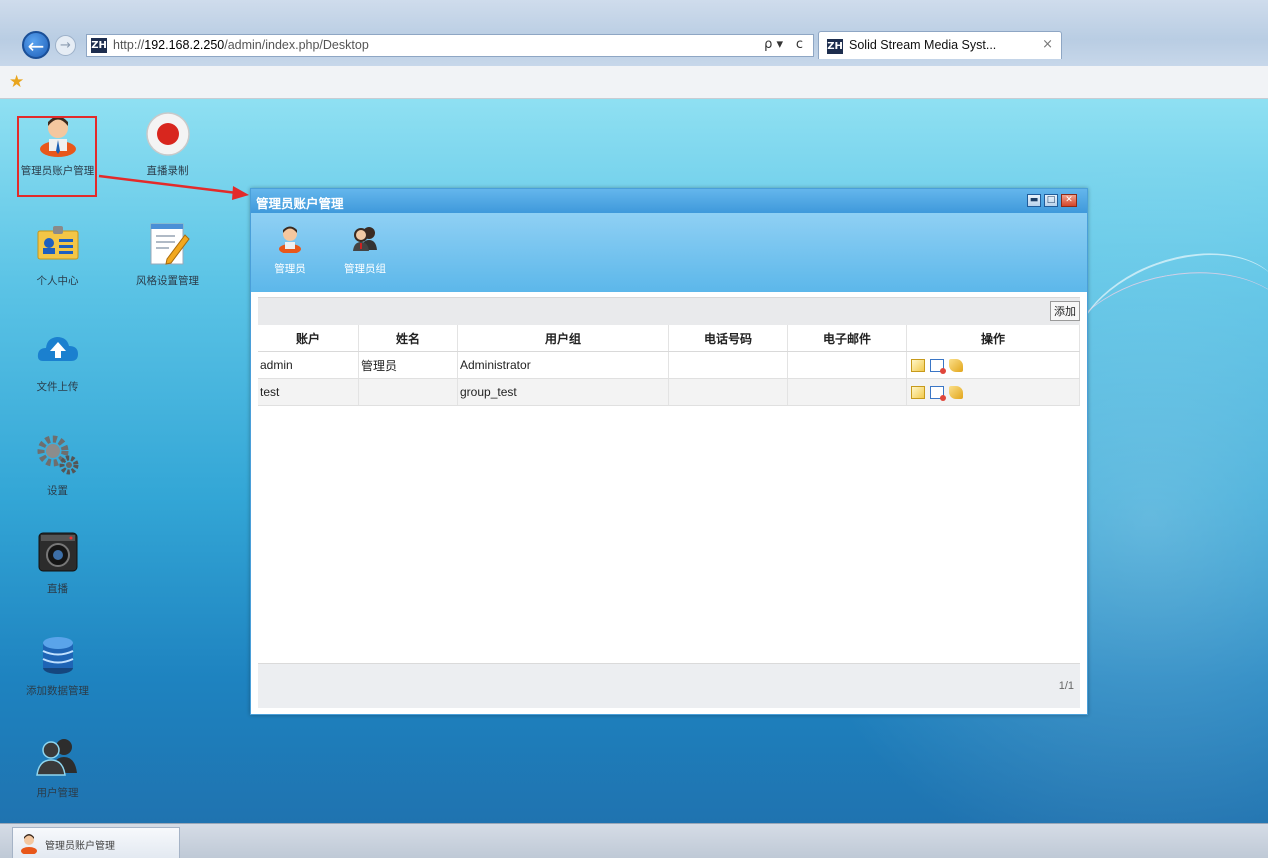 The width and height of the screenshot is (1268, 858). I want to click on cloud-upload-icon, so click(57, 349).